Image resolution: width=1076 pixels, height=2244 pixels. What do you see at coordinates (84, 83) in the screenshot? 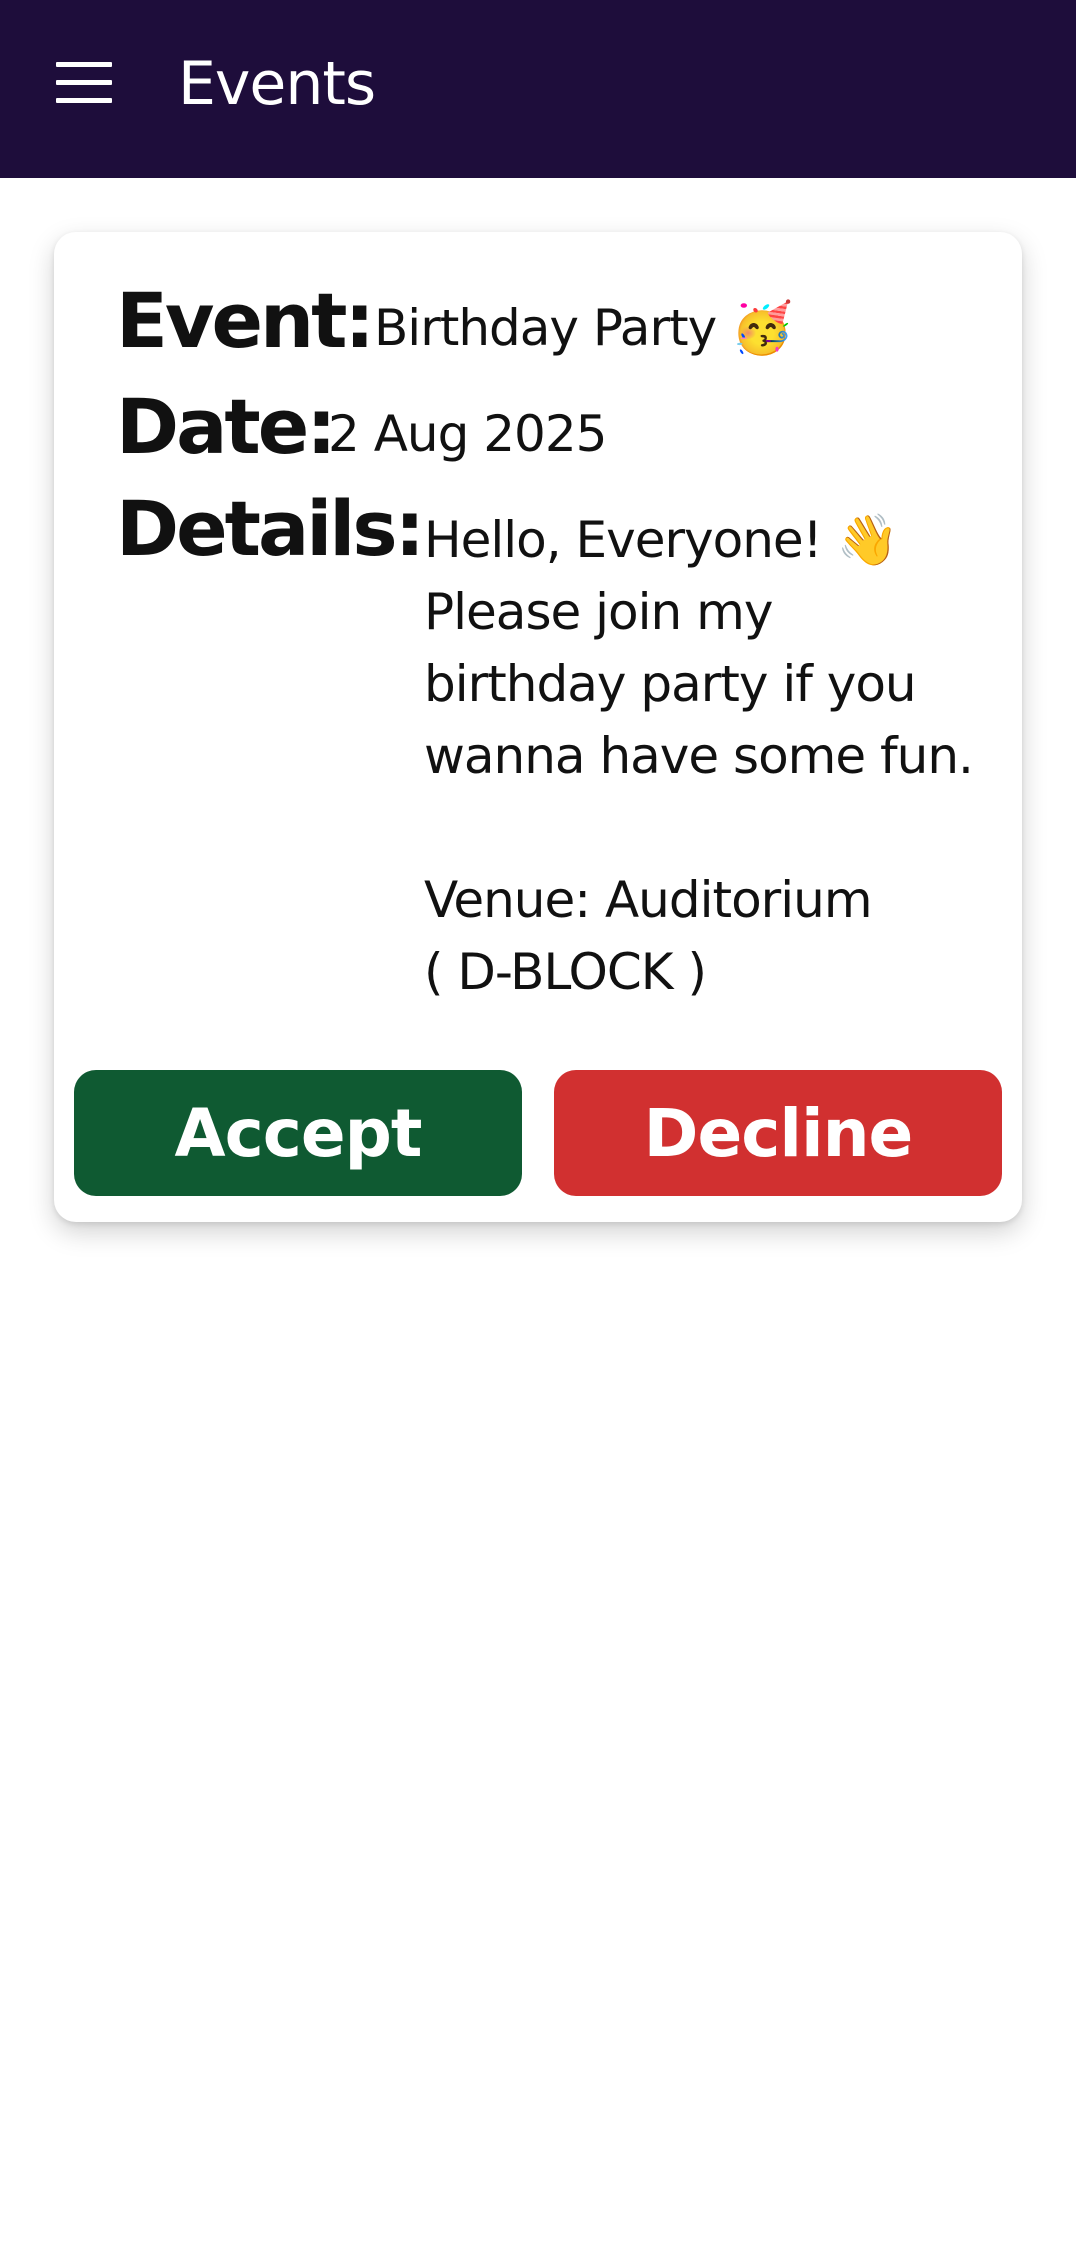
I see `hamburger-menu-icon` at bounding box center [84, 83].